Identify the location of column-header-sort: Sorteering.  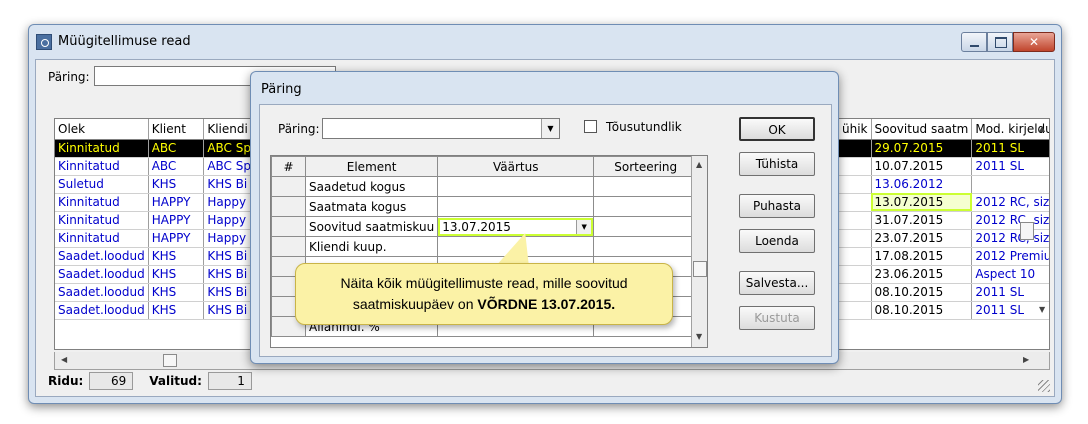
(646, 166).